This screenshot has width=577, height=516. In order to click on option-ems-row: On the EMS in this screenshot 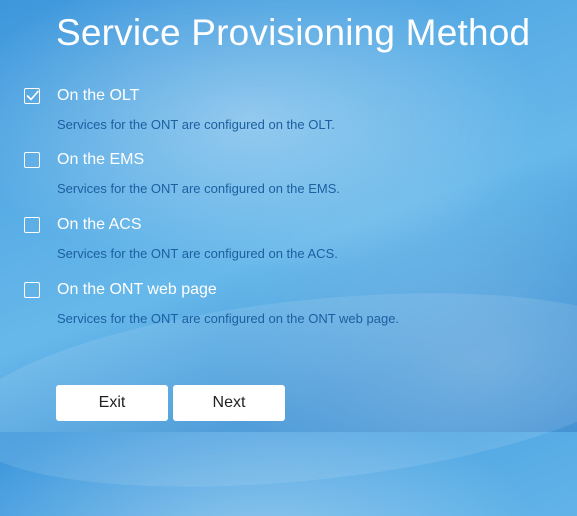, I will do `click(294, 160)`.